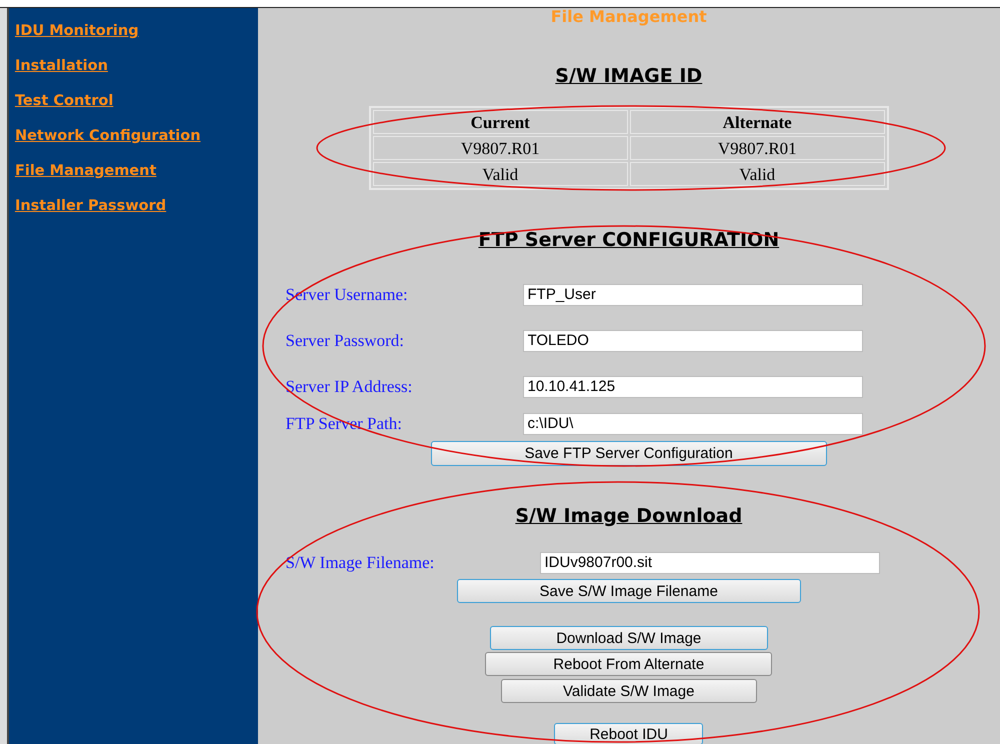 Image resolution: width=1000 pixels, height=744 pixels. Describe the element at coordinates (692, 387) in the screenshot. I see `input-field: 10.10.41.125` at that location.